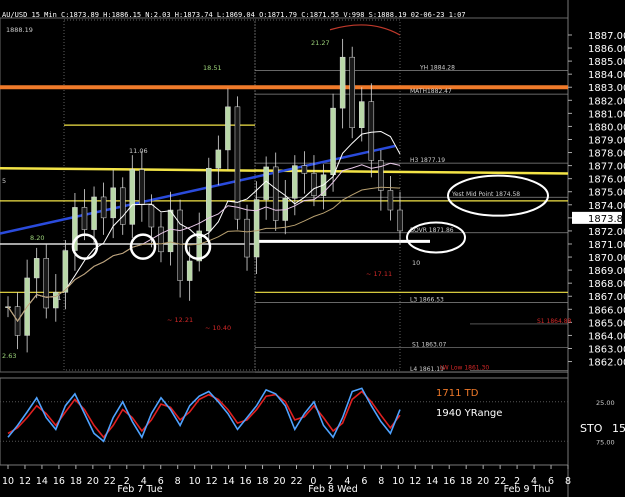 This screenshot has height=497, width=625. Describe the element at coordinates (606, 75) in the screenshot. I see `price-tick-label: 1884.00` at that location.